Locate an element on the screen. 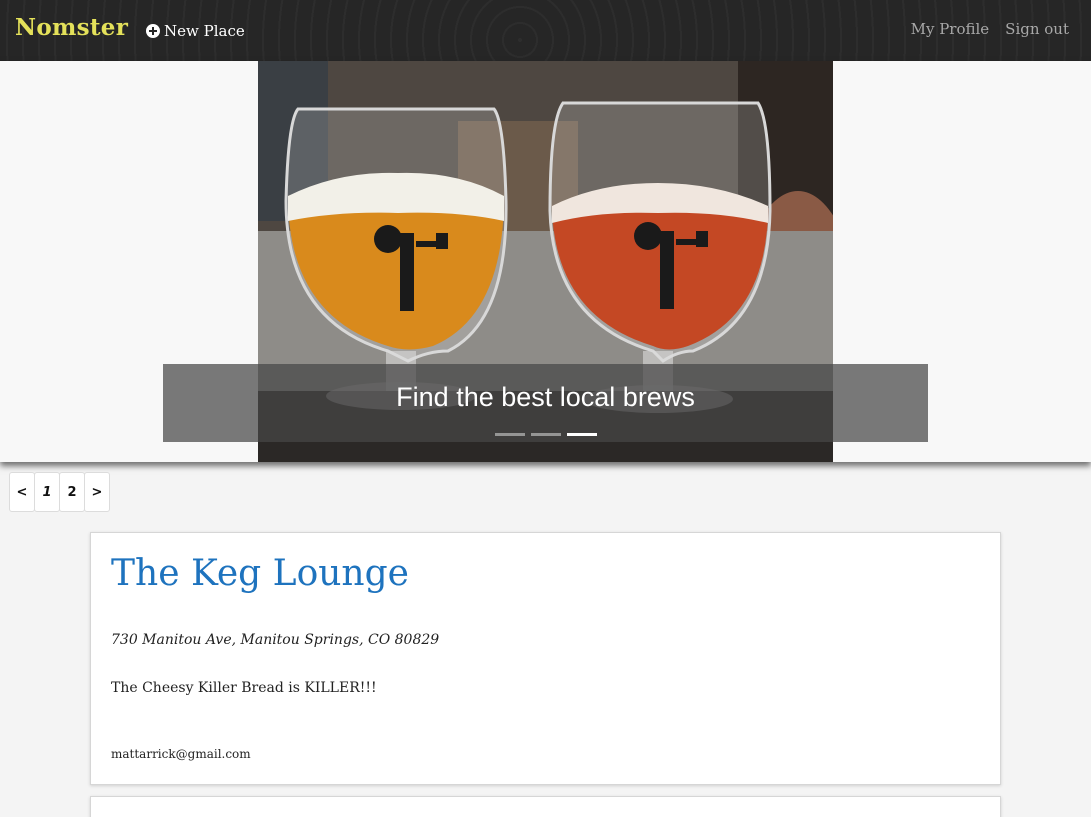  place-owner-email: mattarrick@gmail.com is located at coordinates (181, 754).